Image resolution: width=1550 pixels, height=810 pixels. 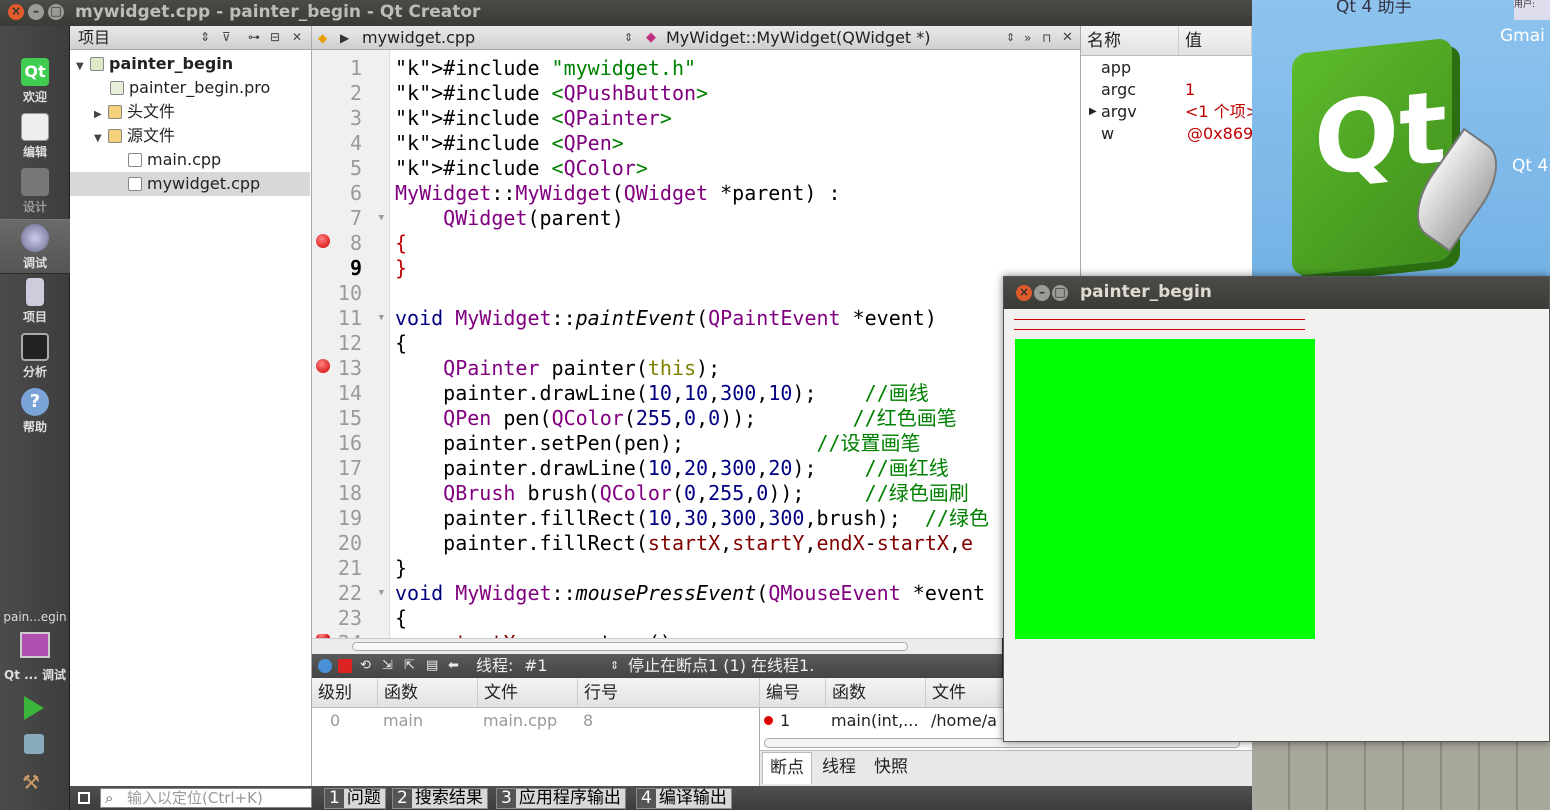 What do you see at coordinates (337, 568) in the screenshot?
I see `line-number: 21` at bounding box center [337, 568].